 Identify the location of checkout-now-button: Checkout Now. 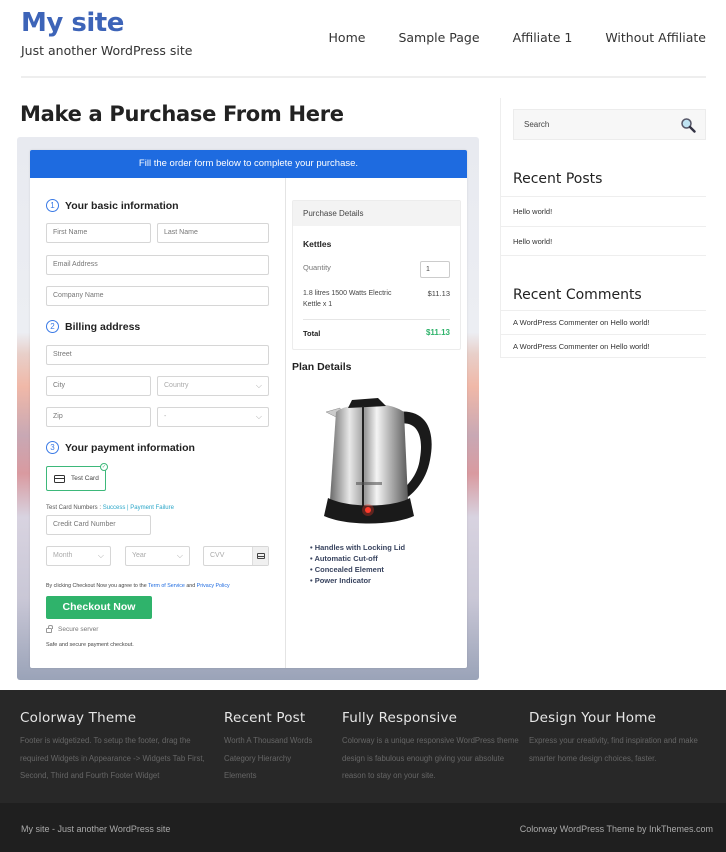
(99, 607).